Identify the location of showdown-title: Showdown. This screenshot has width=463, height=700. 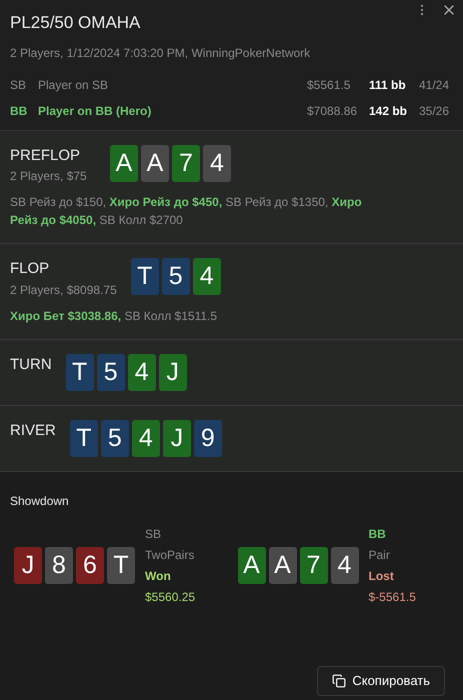
(40, 501).